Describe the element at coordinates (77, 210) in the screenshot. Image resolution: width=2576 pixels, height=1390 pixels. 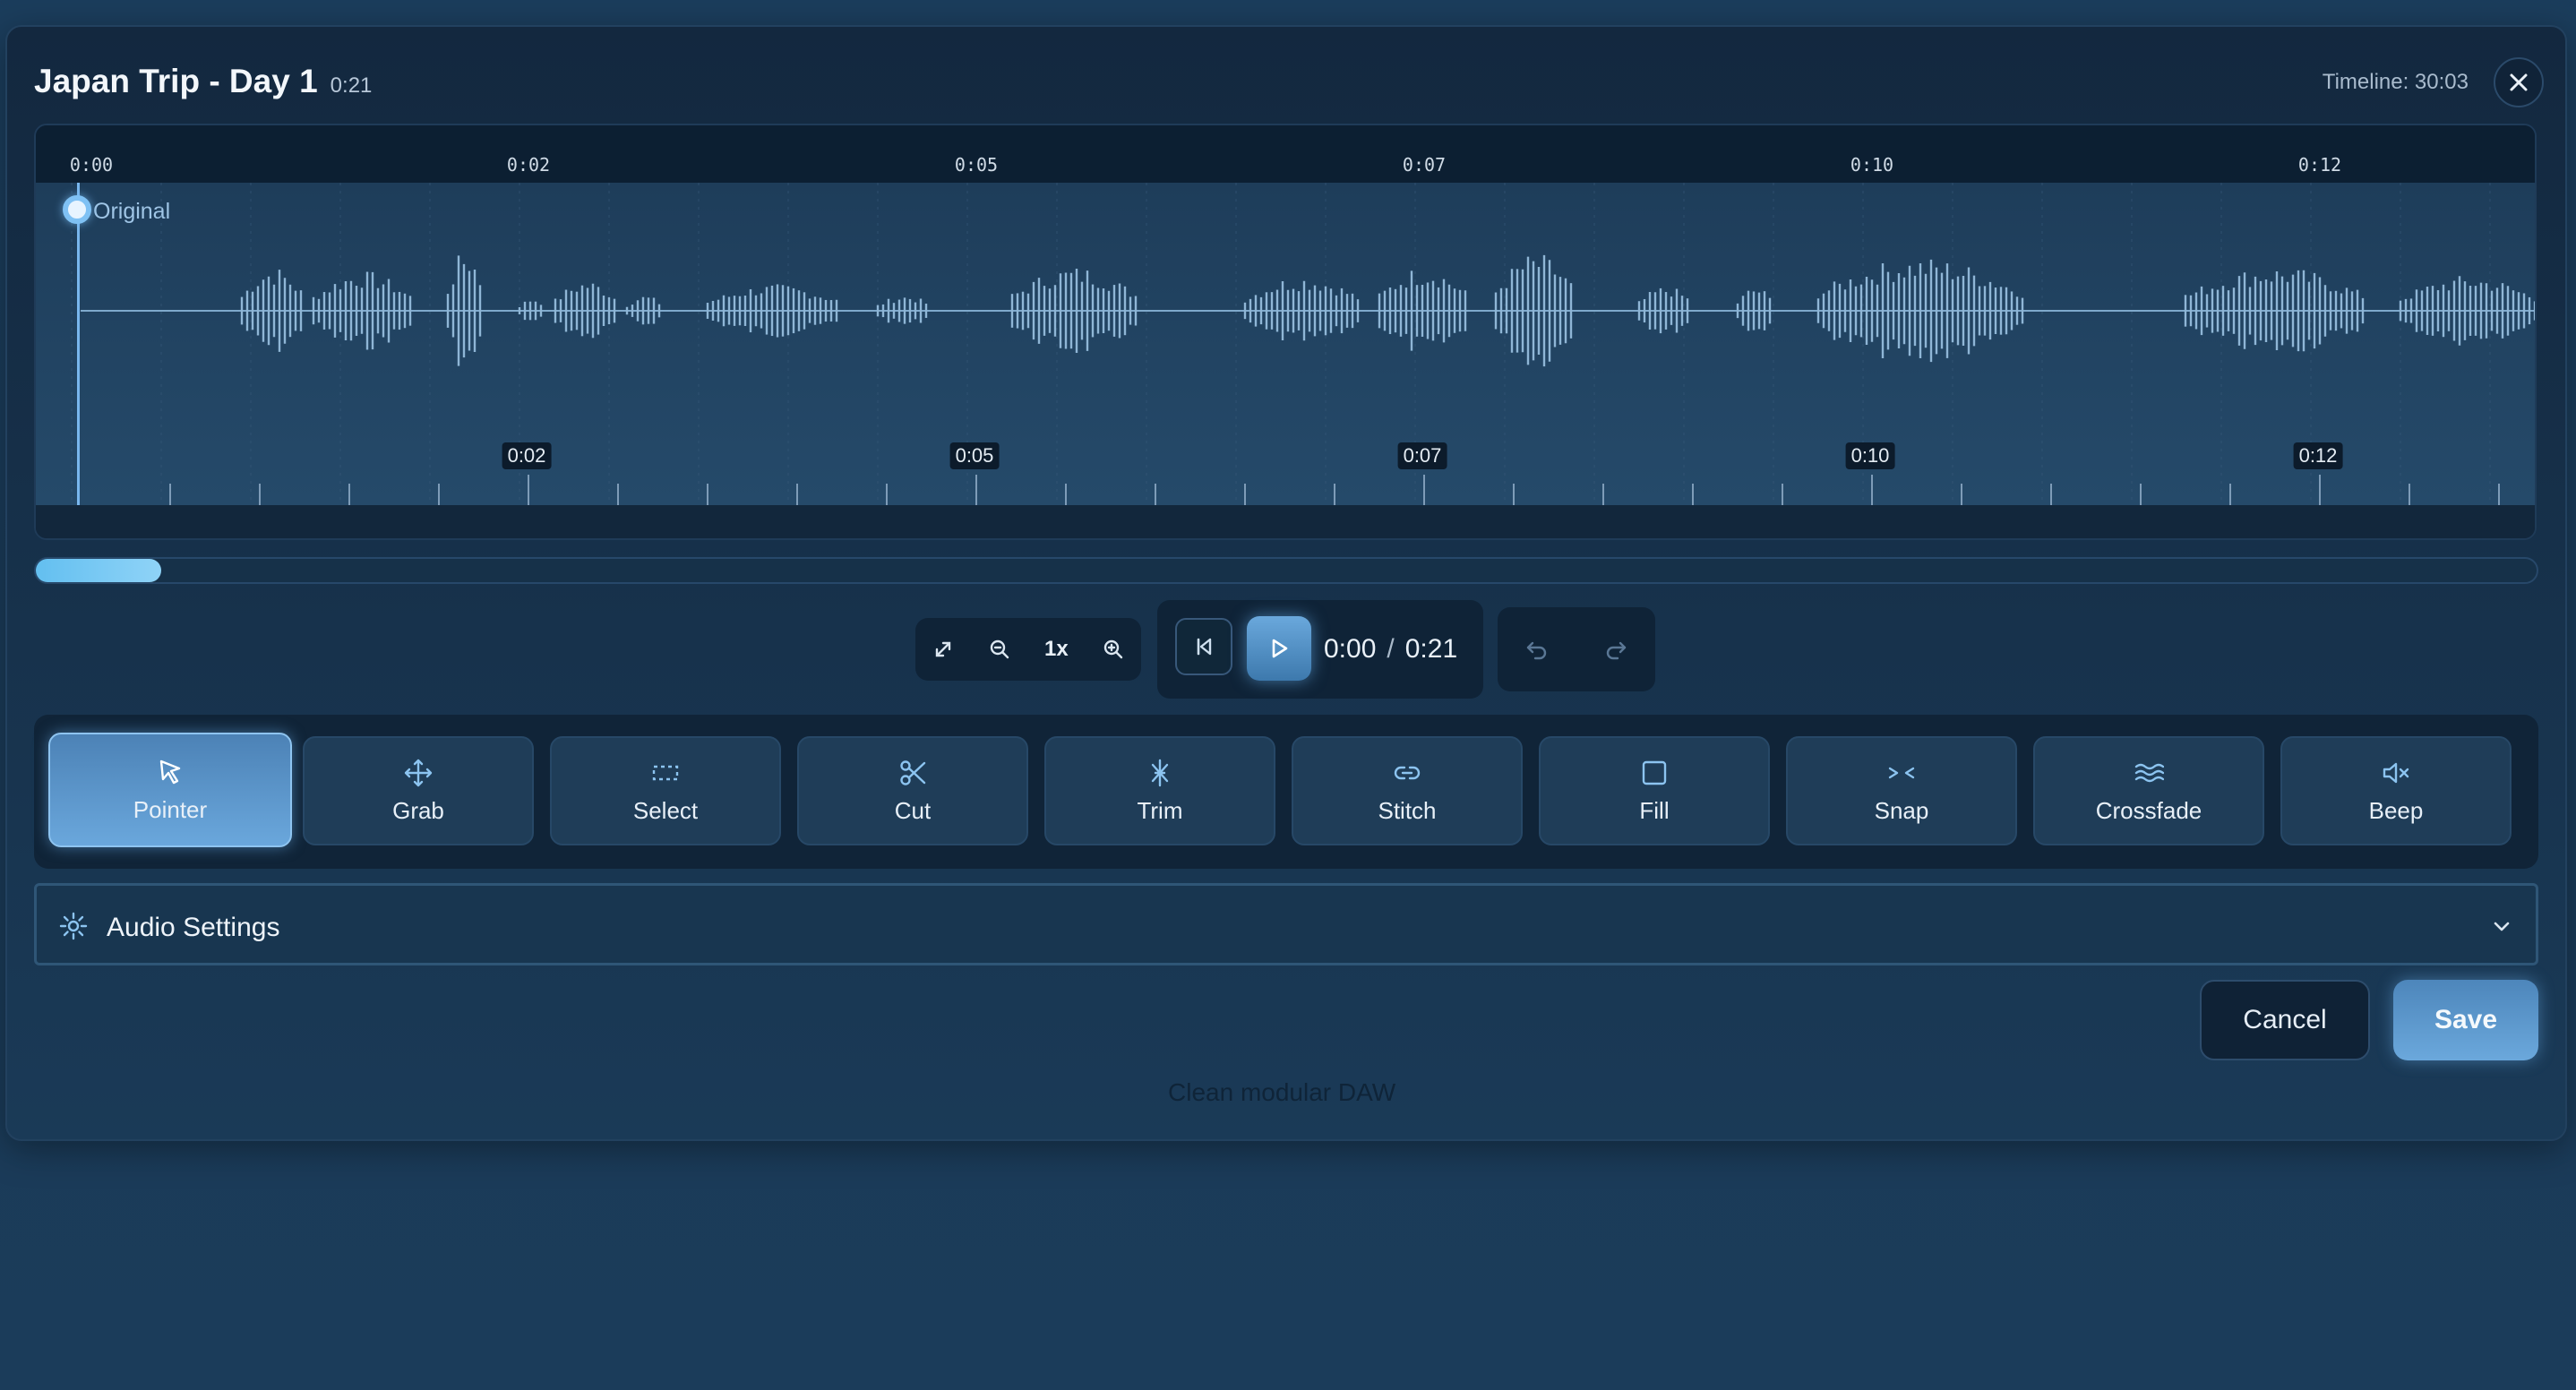
I see `playhead-handle` at that location.